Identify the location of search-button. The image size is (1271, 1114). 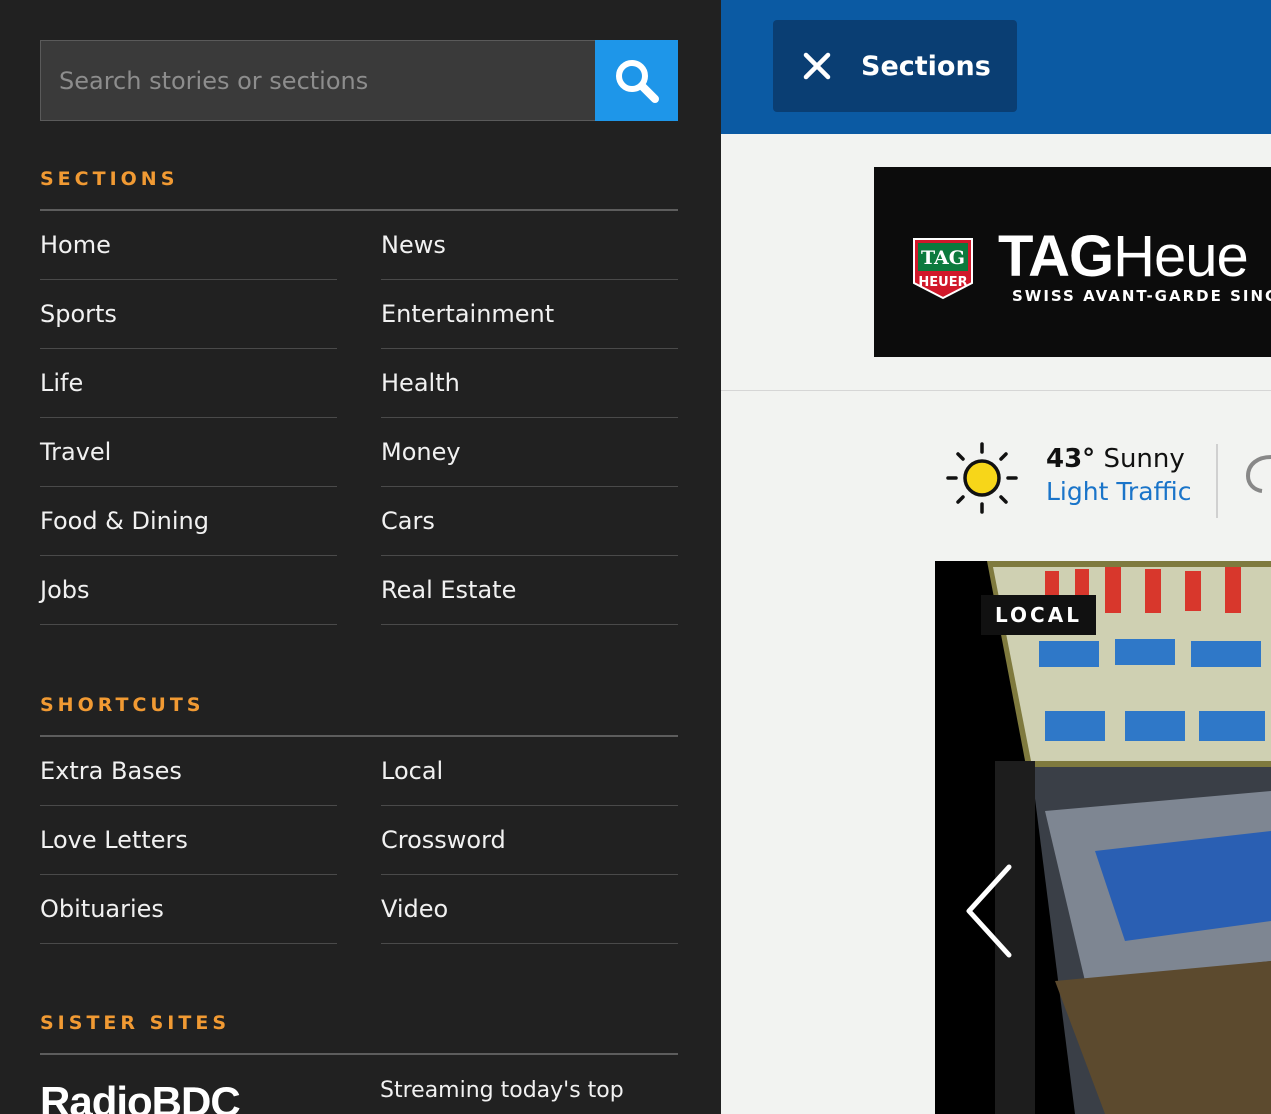
(636, 80).